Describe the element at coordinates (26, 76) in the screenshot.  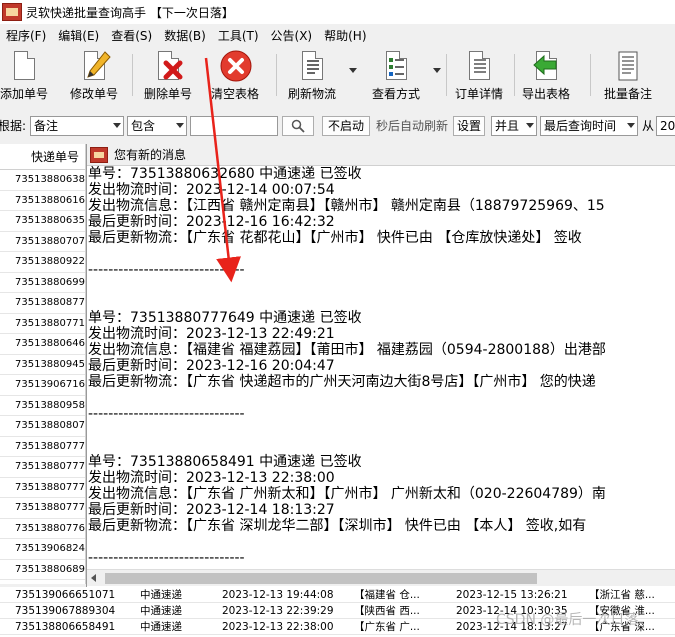
I see `add-number-button: 添加单号` at that location.